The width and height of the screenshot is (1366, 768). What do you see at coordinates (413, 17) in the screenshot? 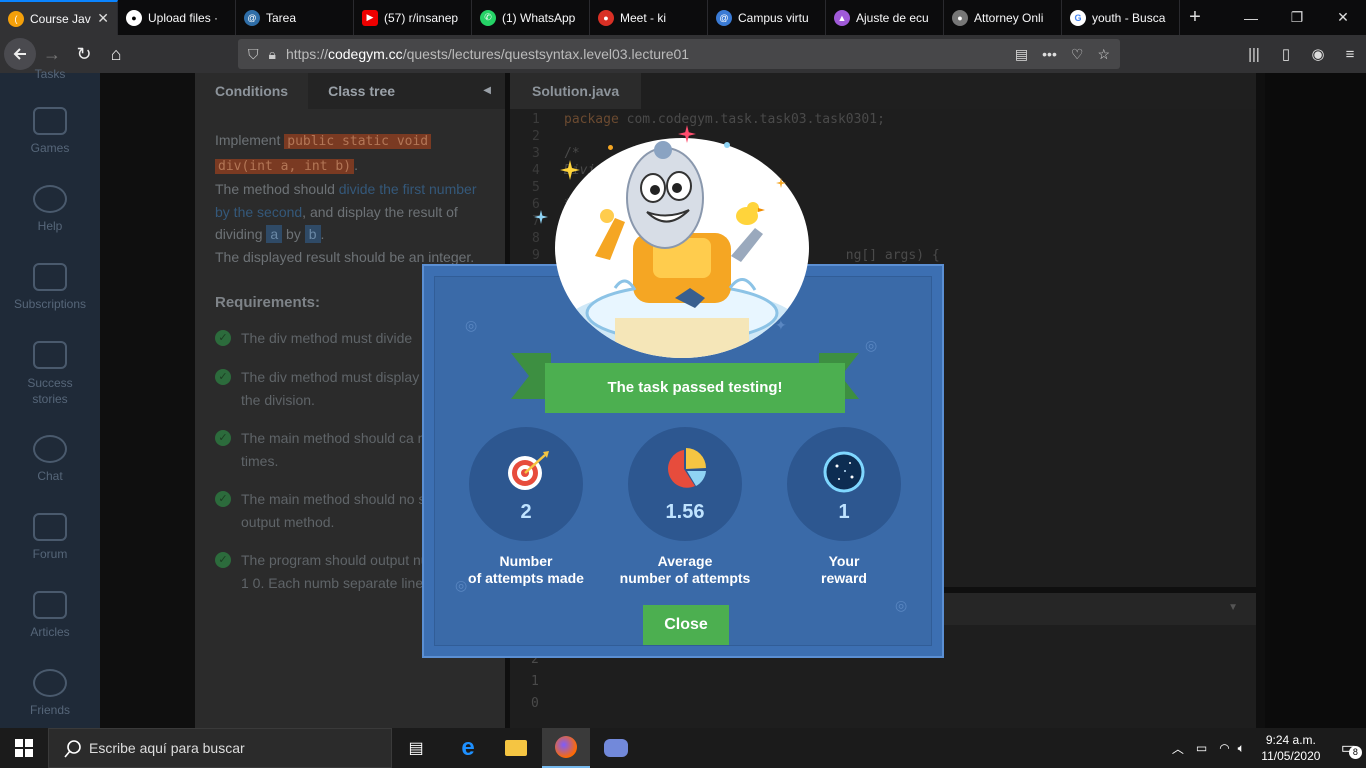
I see `browser-tab-youtube: ▶ (57) r/insanep` at bounding box center [413, 17].